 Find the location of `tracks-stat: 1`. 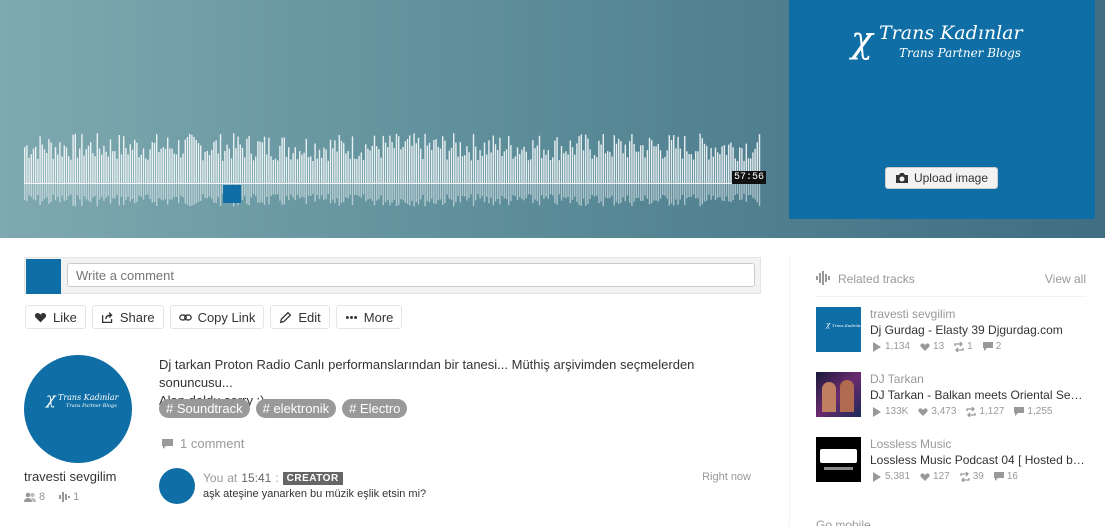

tracks-stat: 1 is located at coordinates (69, 497).